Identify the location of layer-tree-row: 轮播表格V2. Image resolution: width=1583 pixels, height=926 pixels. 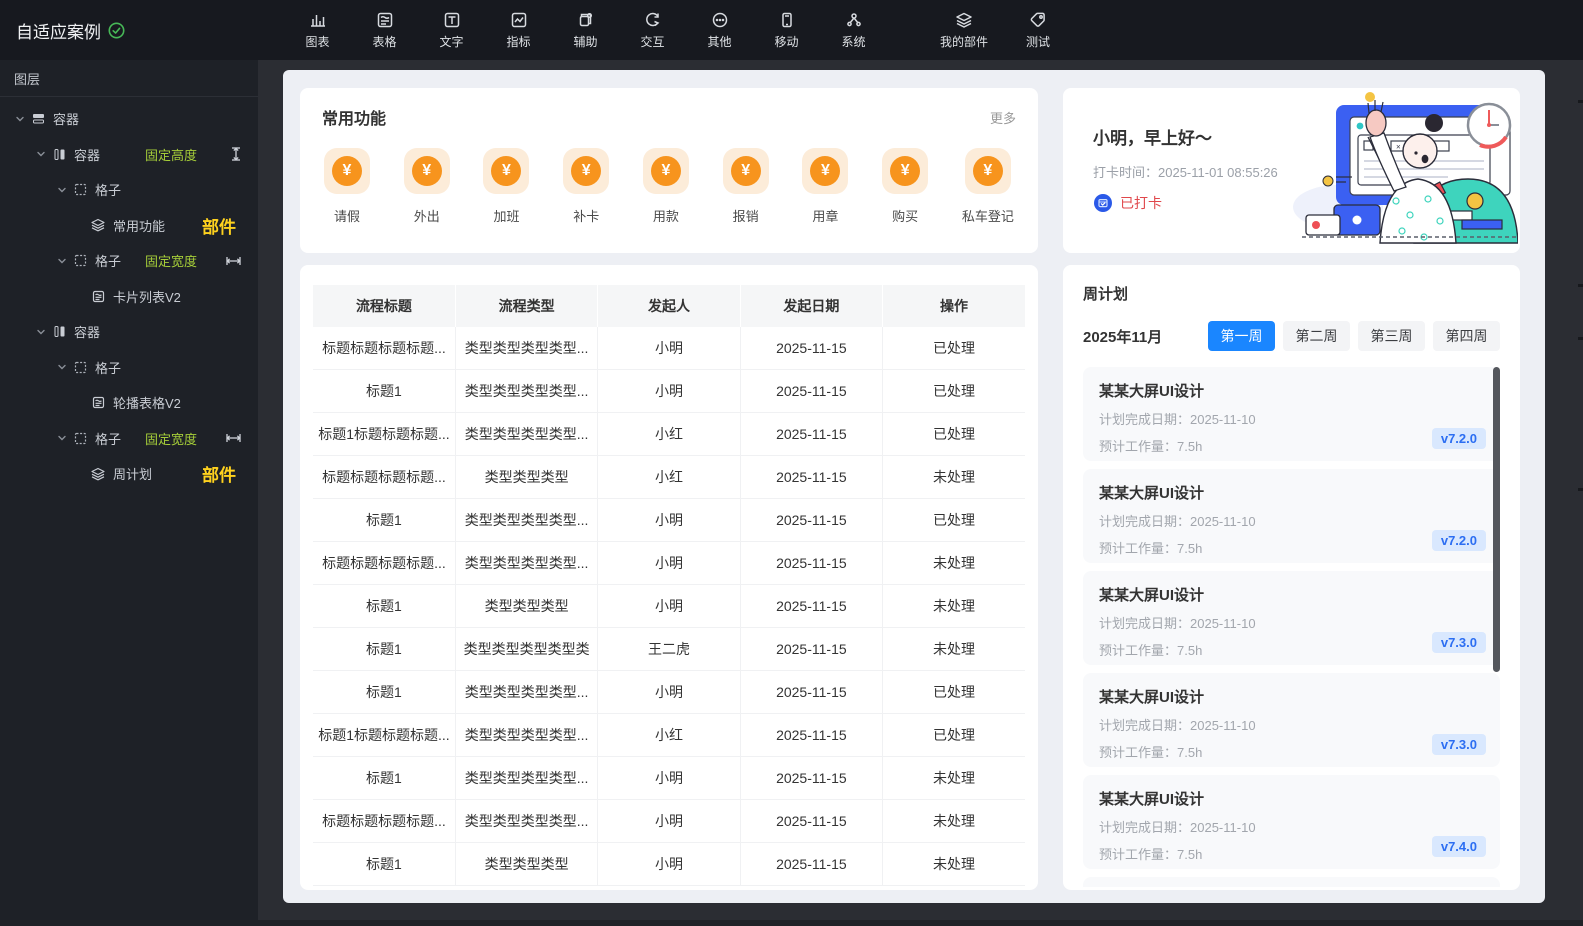
(129, 403).